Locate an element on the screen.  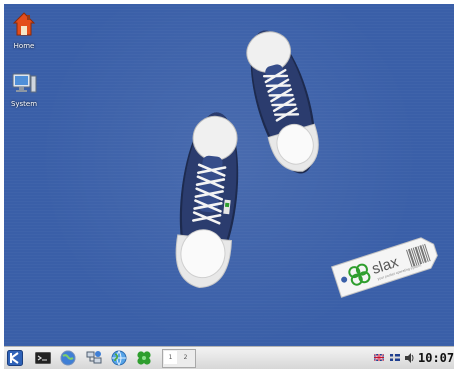
sneaker-left is located at coordinates (207, 200).